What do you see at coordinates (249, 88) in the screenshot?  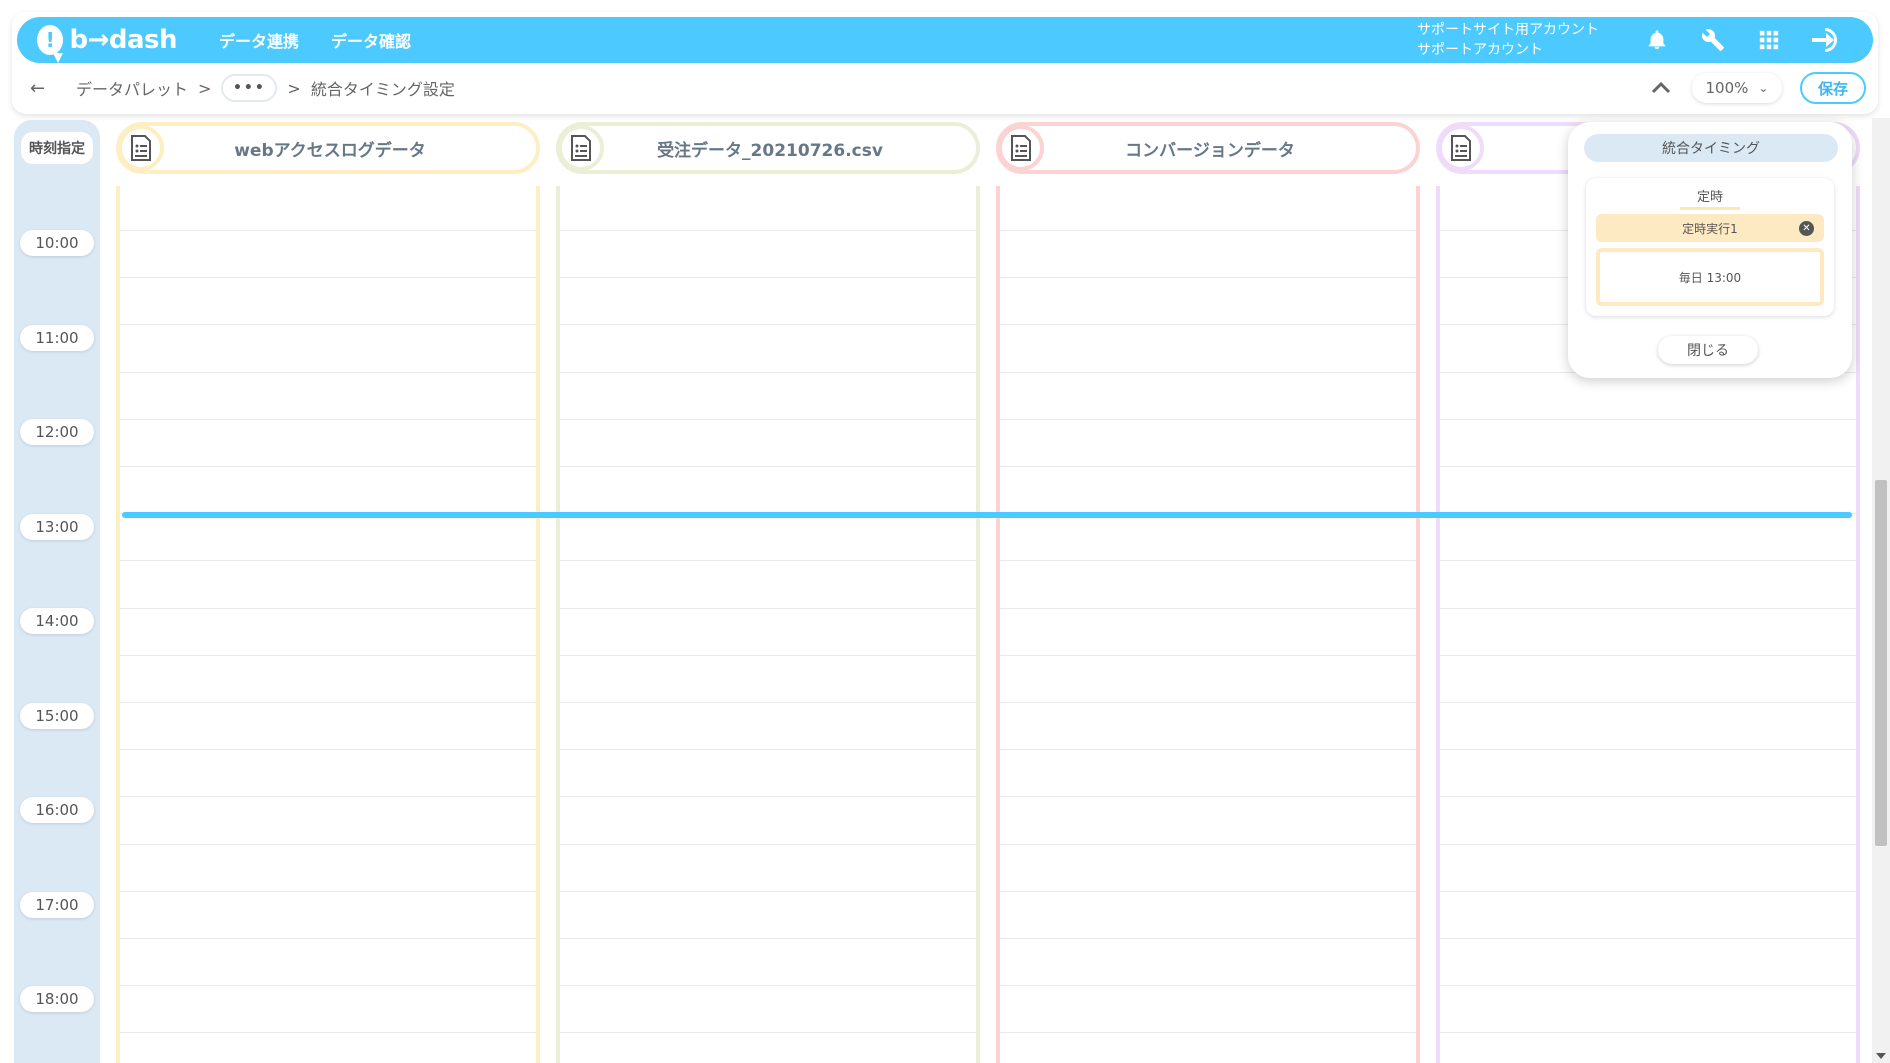 I see `breadcrumb-ellipsis-button: •••` at bounding box center [249, 88].